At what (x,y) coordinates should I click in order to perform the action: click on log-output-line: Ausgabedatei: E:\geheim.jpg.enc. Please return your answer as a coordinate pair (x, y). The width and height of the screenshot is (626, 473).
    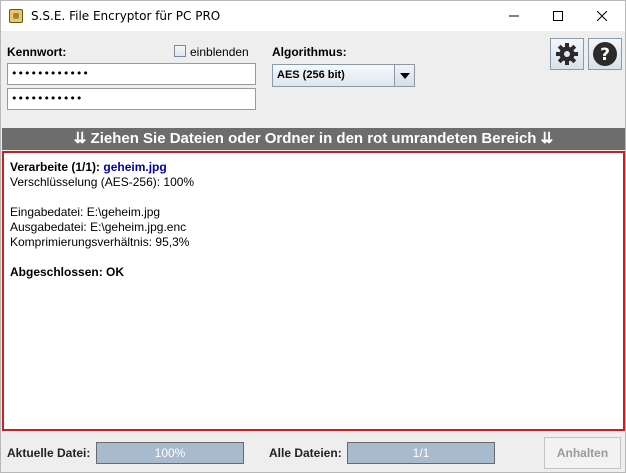
    Looking at the image, I should click on (98, 227).